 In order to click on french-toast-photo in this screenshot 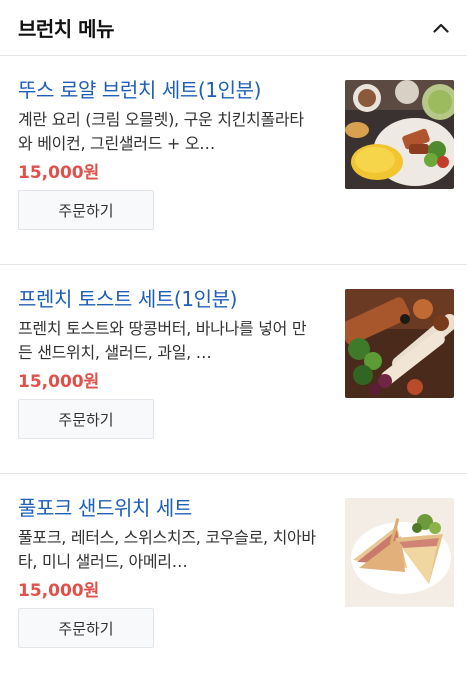, I will do `click(399, 343)`.